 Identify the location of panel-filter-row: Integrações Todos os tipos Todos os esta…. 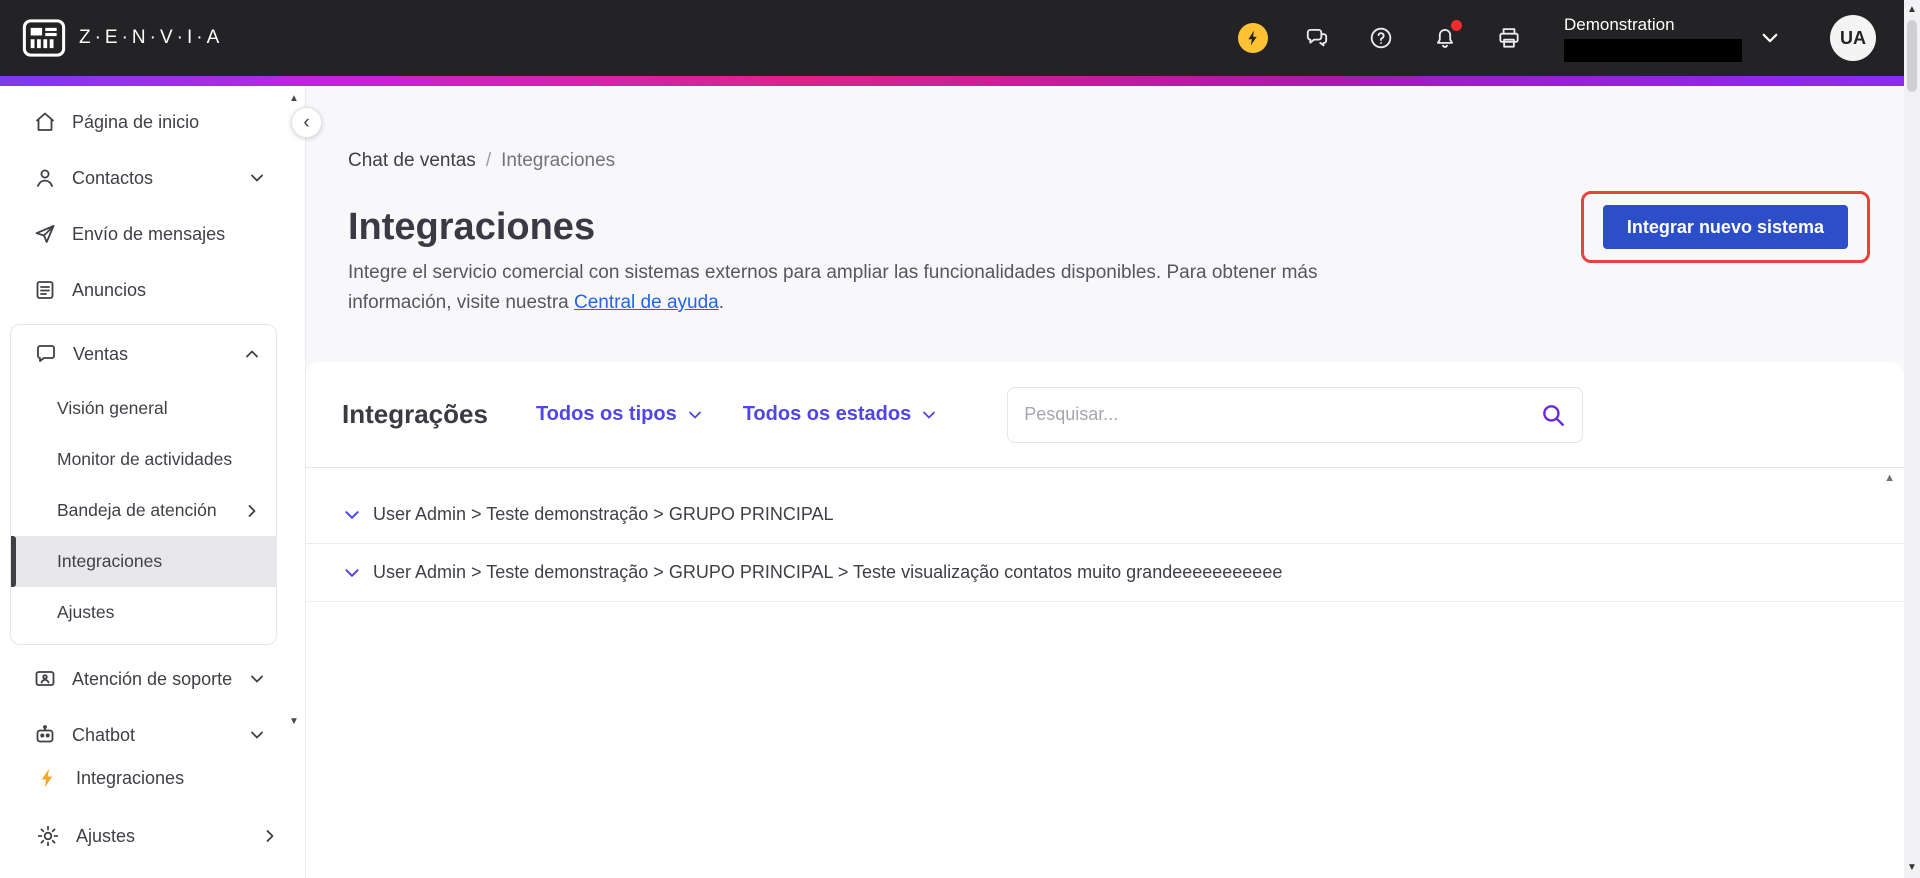
(1105, 415).